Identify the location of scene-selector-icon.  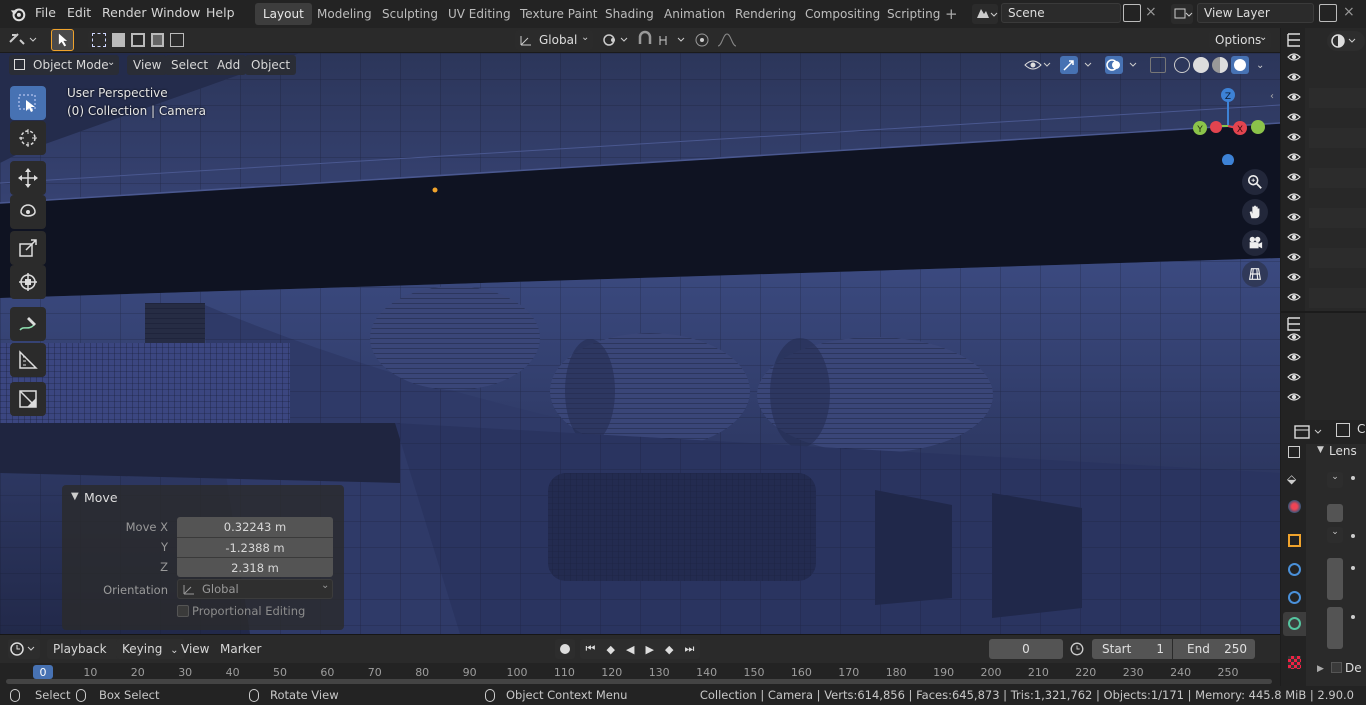
(985, 14).